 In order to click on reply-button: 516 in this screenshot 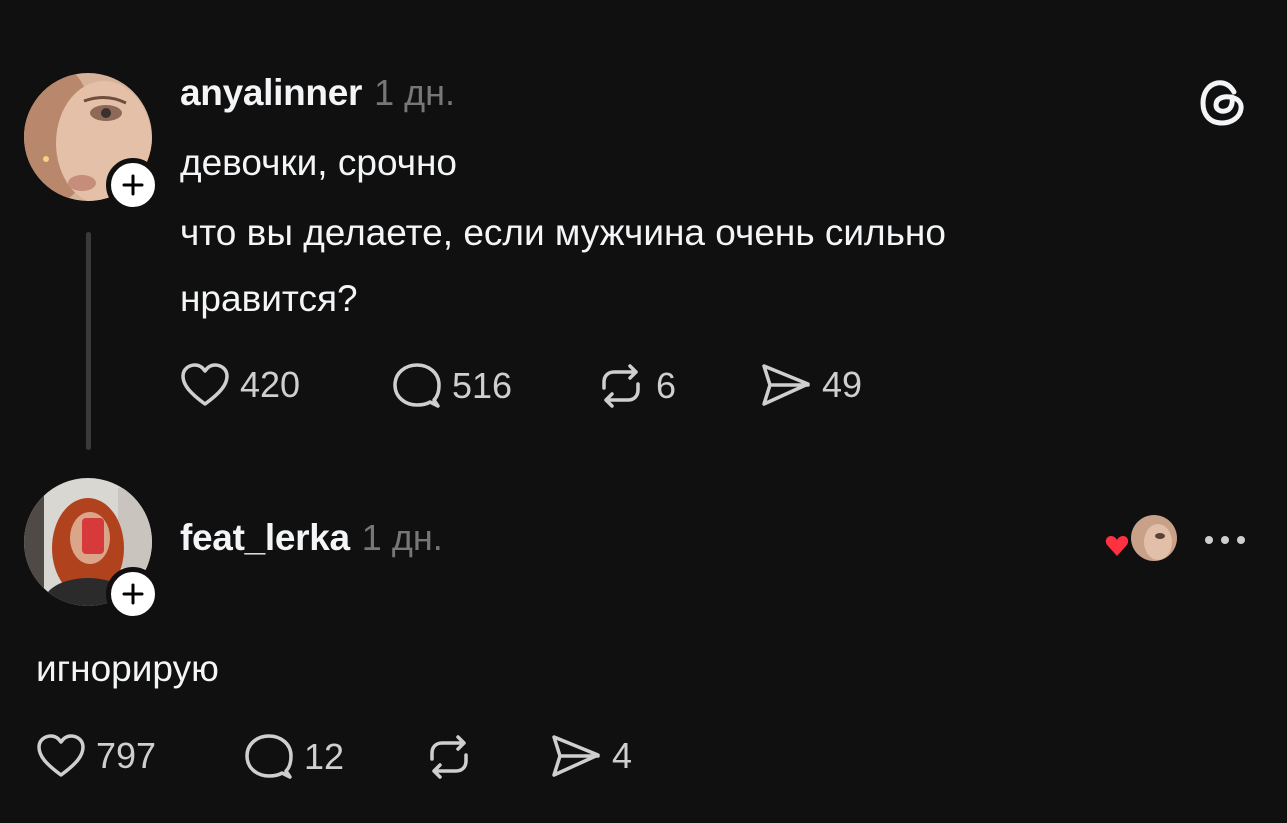, I will do `click(452, 386)`.